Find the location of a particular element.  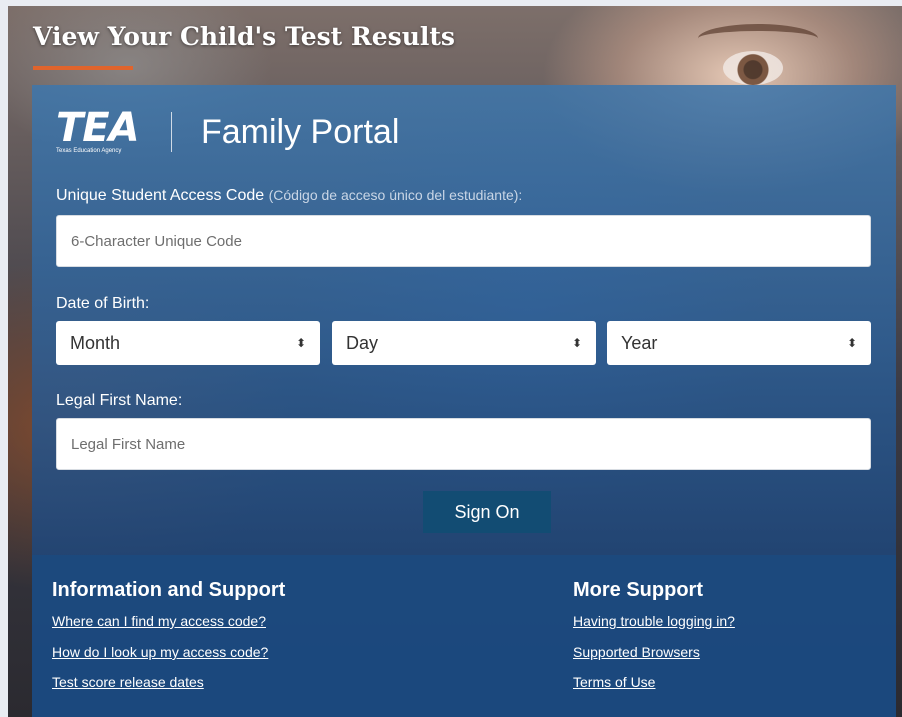

link-supported-browsers: Supported Browsers is located at coordinates (636, 652).